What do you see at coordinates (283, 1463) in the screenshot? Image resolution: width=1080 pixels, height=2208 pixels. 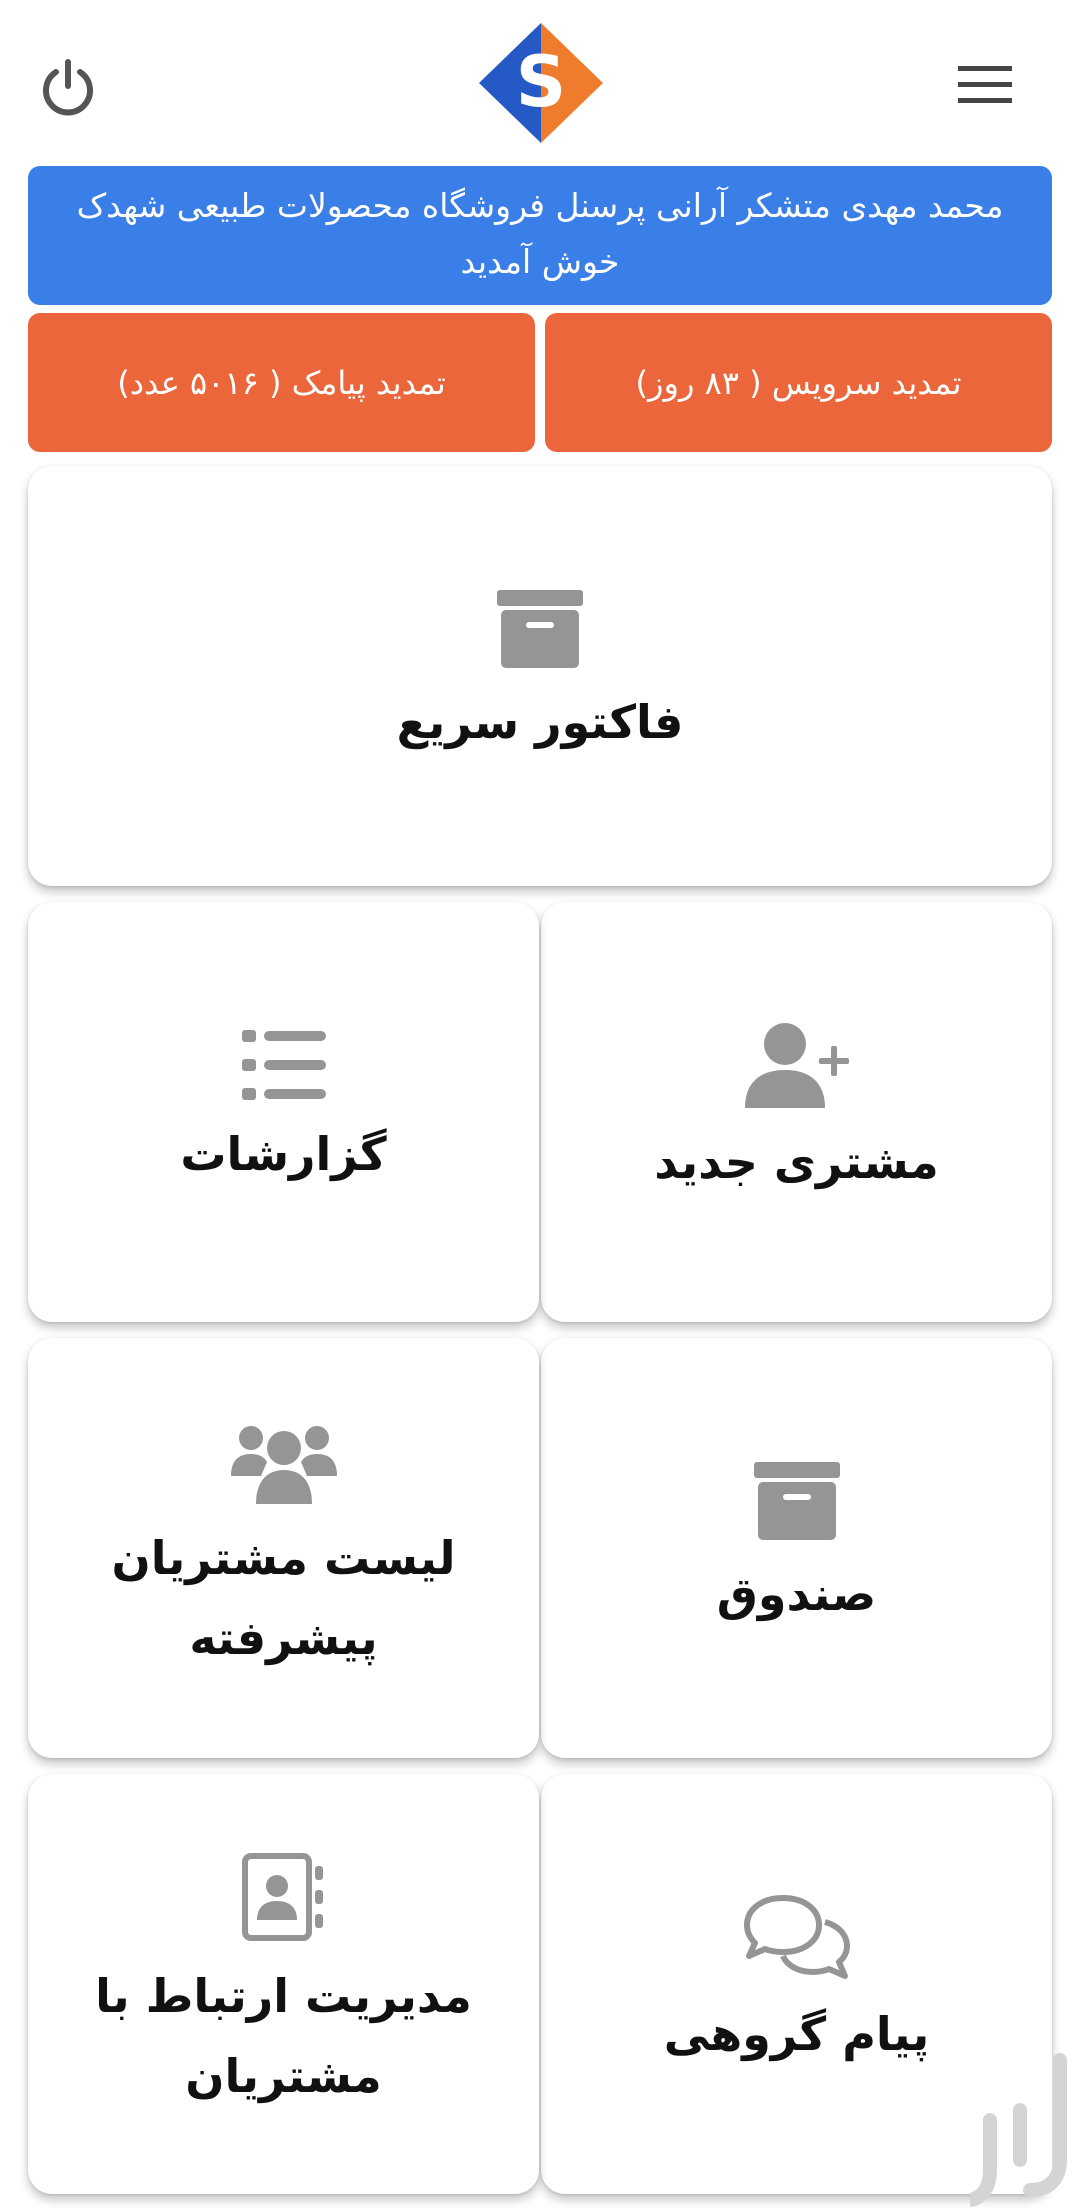 I see `users-group-icon` at bounding box center [283, 1463].